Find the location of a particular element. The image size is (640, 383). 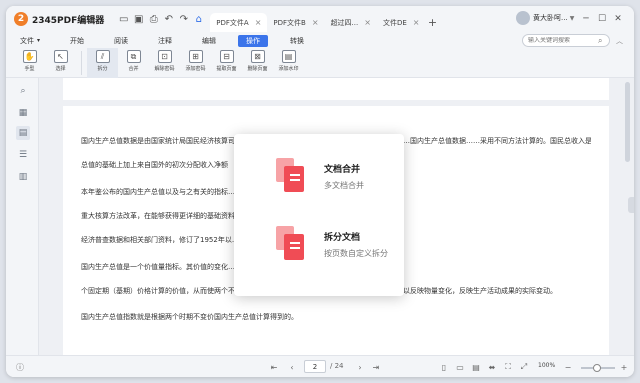

app-title: 2345PDF编辑器 is located at coordinates (68, 20).